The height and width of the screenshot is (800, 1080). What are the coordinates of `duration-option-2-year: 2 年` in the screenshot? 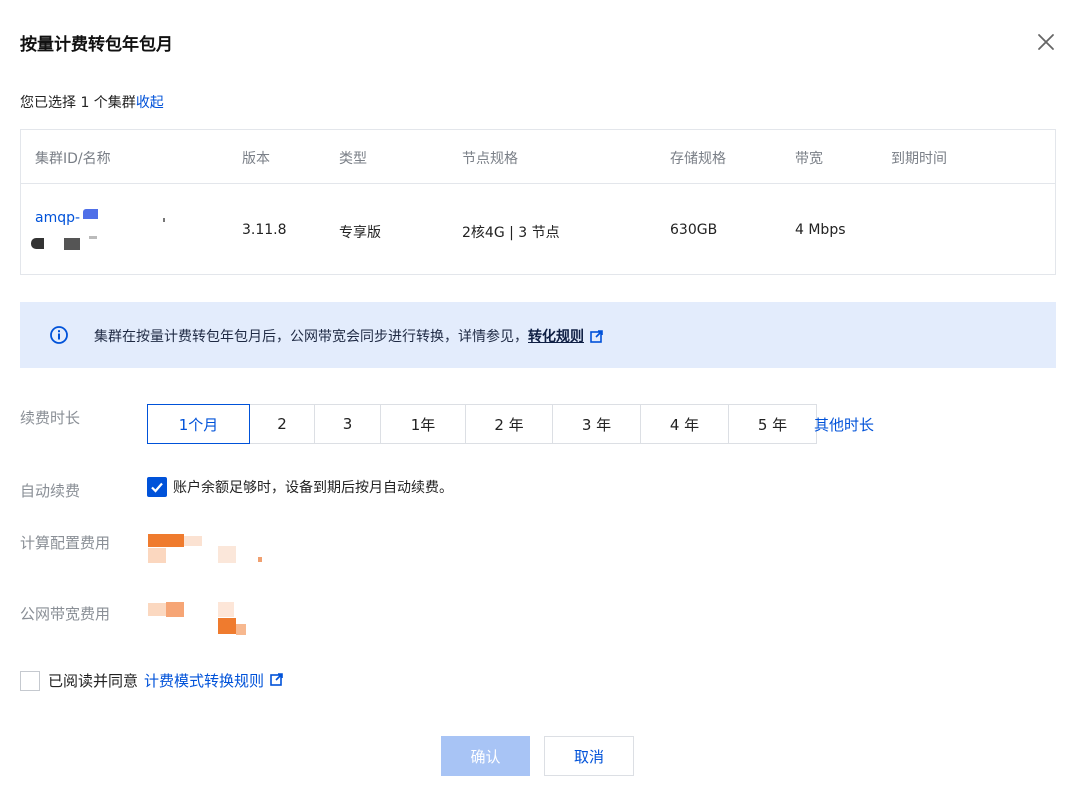 It's located at (509, 424).